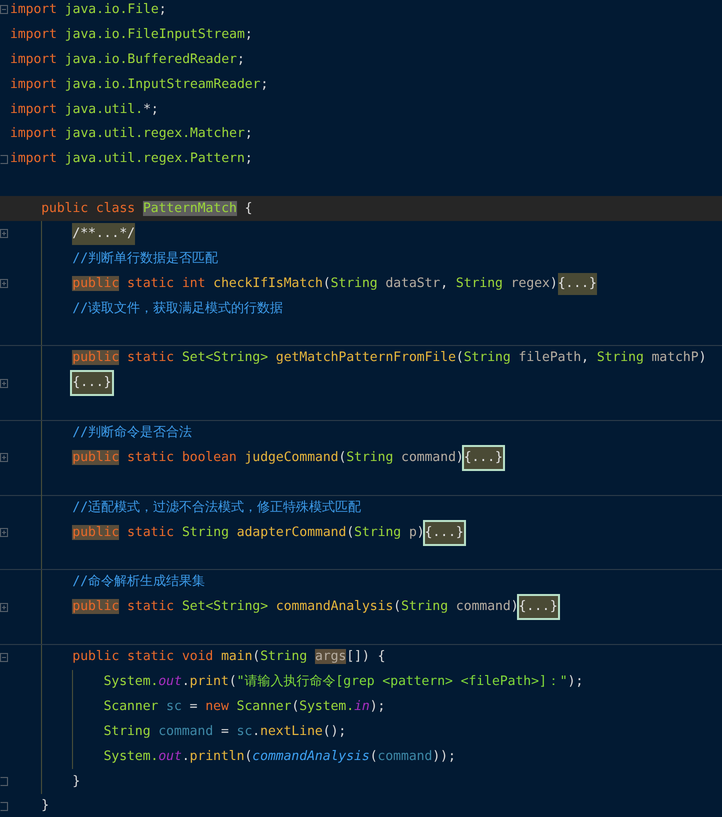 The image size is (722, 817). What do you see at coordinates (248, 533) in the screenshot?
I see `code-line: public static String adapterCommand(String p)` at bounding box center [248, 533].